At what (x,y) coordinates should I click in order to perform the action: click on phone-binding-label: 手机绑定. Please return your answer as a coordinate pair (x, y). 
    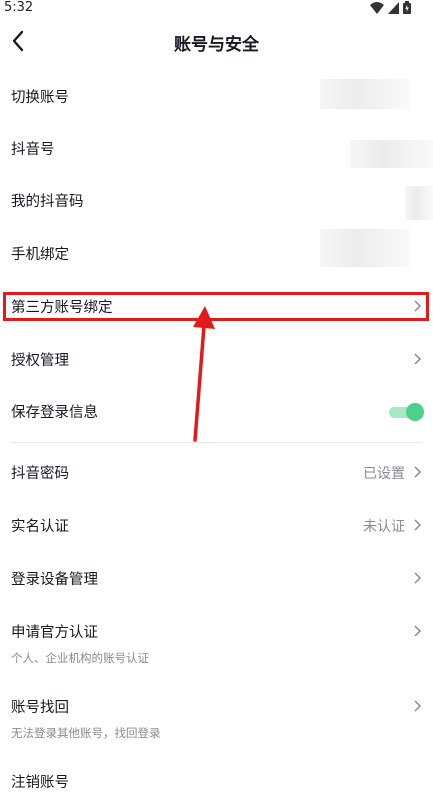
    Looking at the image, I should click on (40, 255).